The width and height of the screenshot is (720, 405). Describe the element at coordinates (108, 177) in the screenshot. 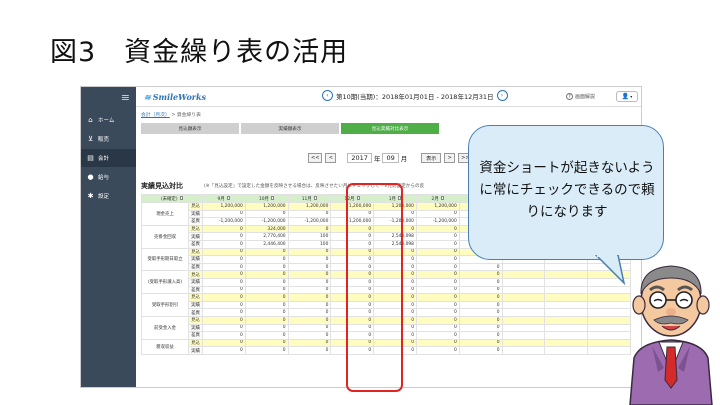

I see `sidebar-item-payroll: ● 給与` at that location.